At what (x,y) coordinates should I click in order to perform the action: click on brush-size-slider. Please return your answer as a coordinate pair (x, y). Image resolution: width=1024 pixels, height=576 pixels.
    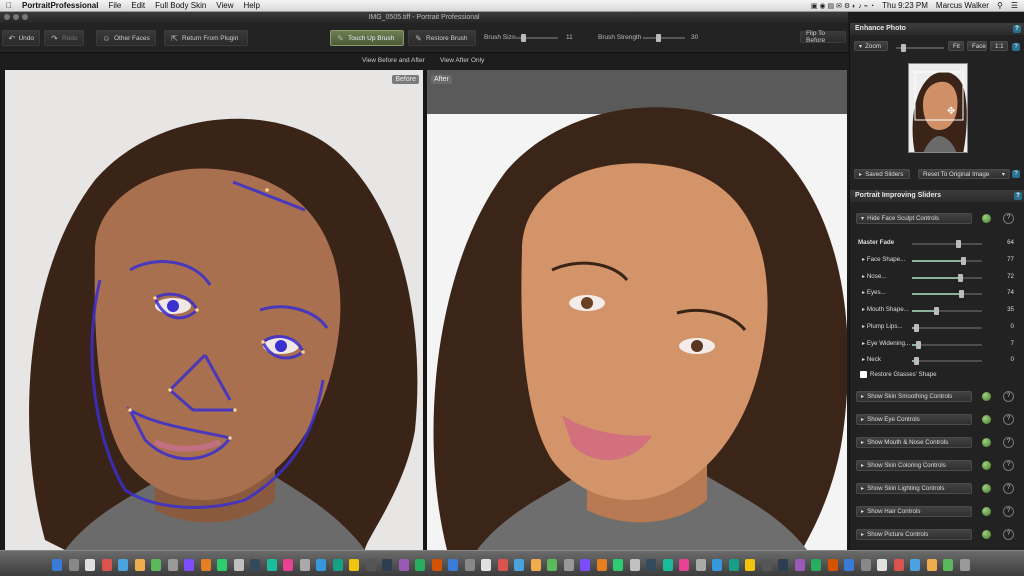
    Looking at the image, I should click on (535, 38).